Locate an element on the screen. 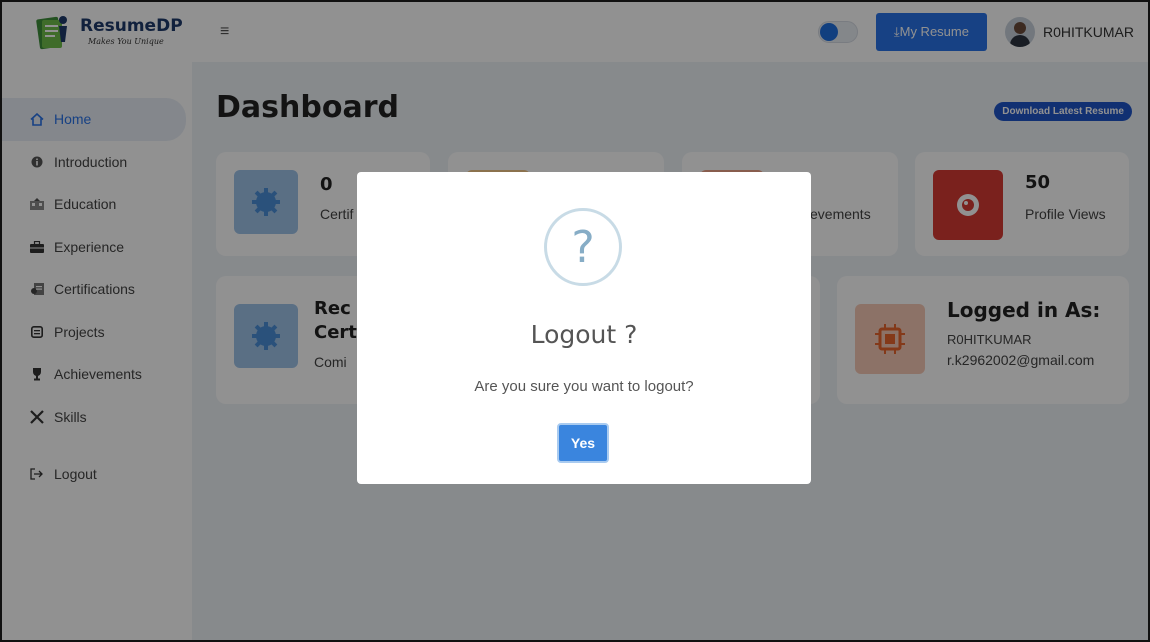 This screenshot has height=642, width=1150. dialog-title: Logout ? is located at coordinates (584, 334).